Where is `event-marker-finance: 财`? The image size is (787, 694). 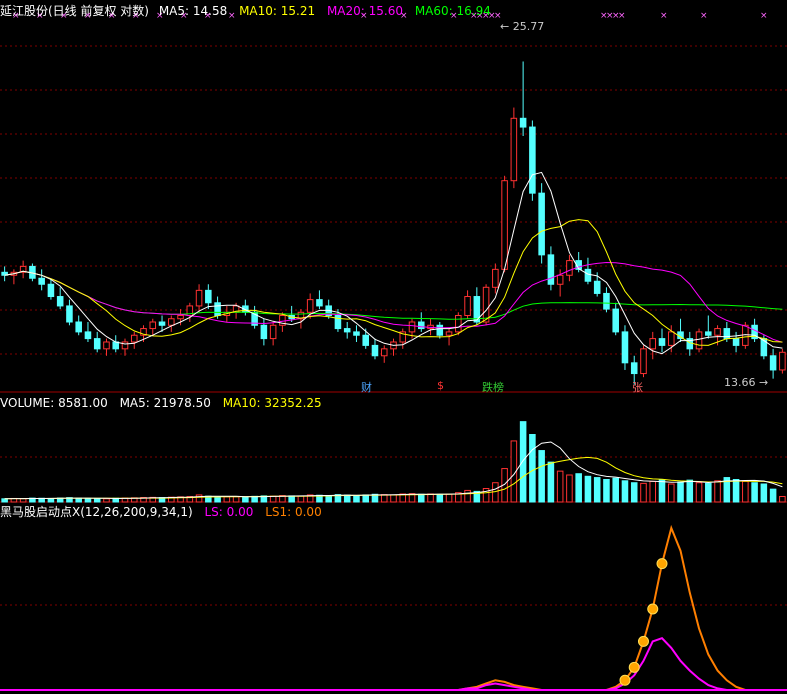 event-marker-finance: 财 is located at coordinates (366, 387).